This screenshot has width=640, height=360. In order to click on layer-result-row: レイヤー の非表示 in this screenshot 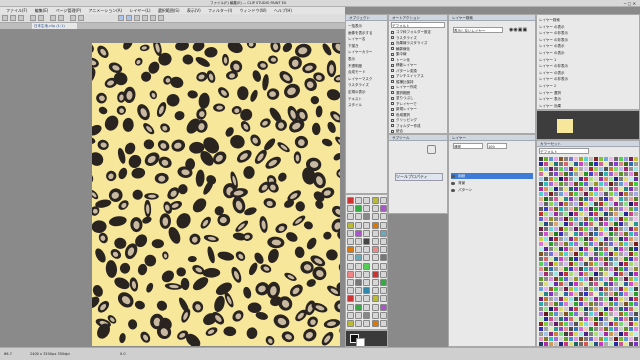, I will do `click(588, 79)`.